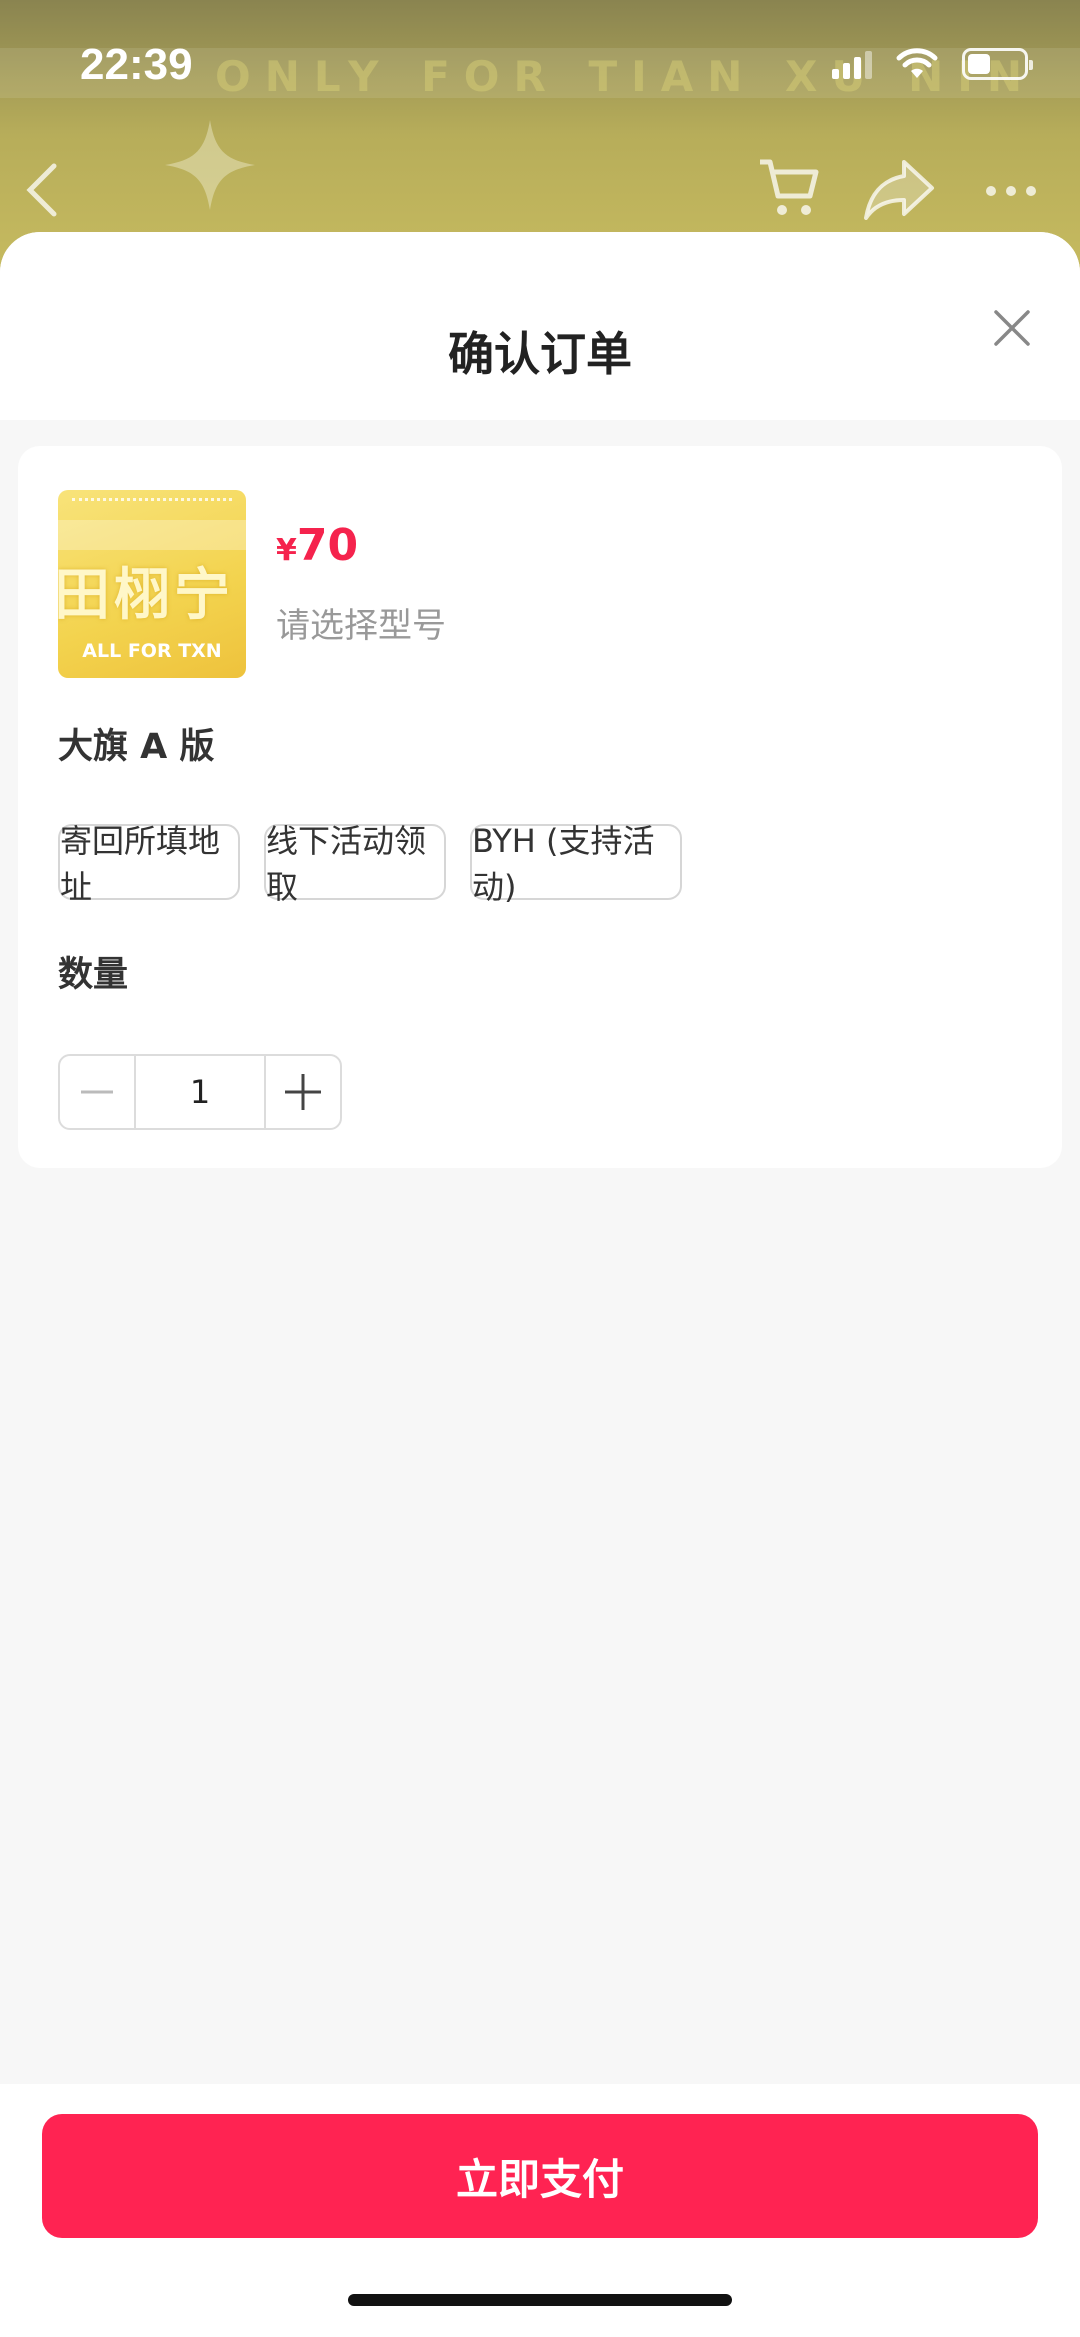 The width and height of the screenshot is (1080, 2337). I want to click on status-icons, so click(932, 64).